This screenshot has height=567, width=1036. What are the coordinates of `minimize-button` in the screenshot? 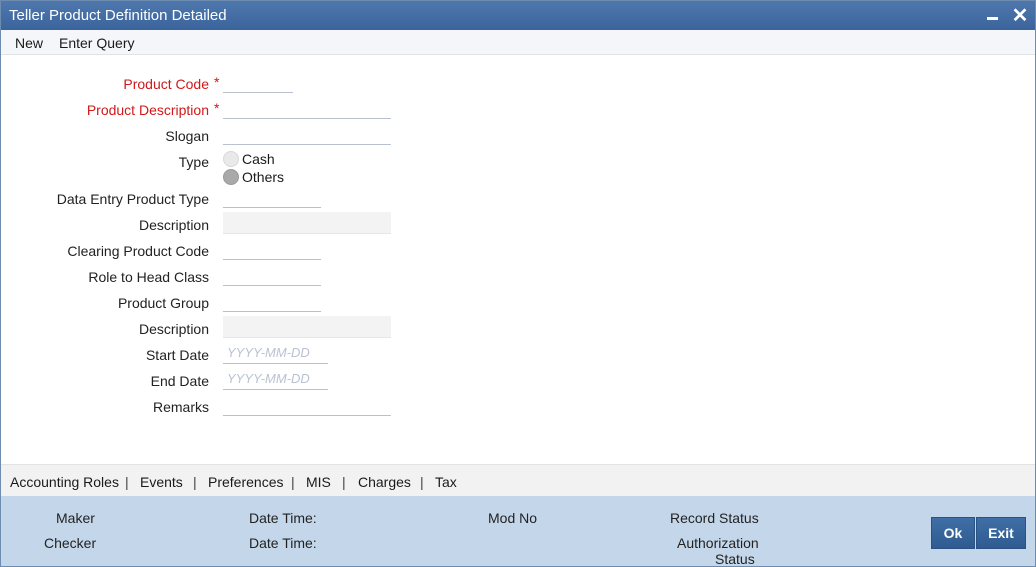 It's located at (992, 15).